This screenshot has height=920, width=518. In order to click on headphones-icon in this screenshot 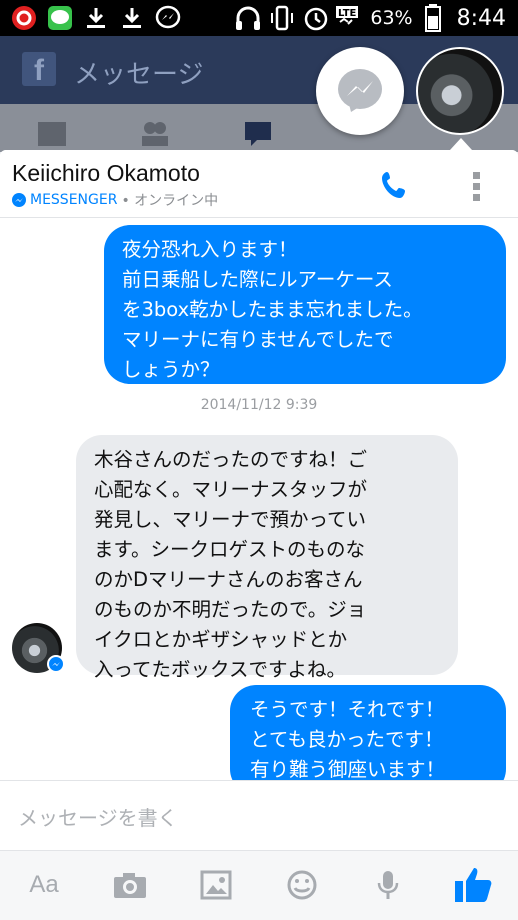, I will do `click(248, 18)`.